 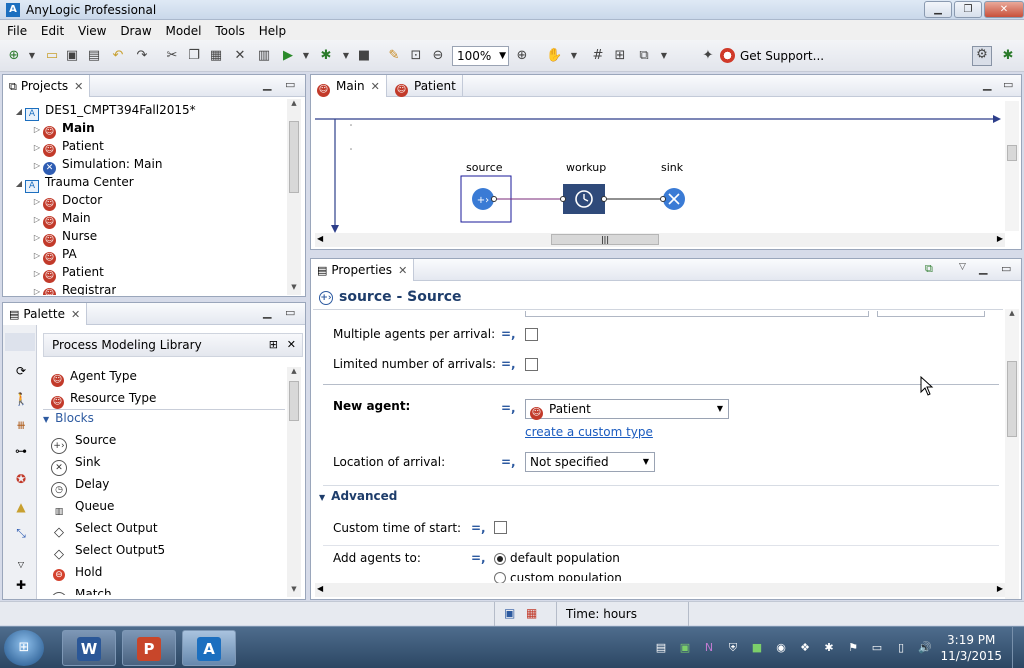 I want to click on view-menu-icon: ▽, so click(x=962, y=267).